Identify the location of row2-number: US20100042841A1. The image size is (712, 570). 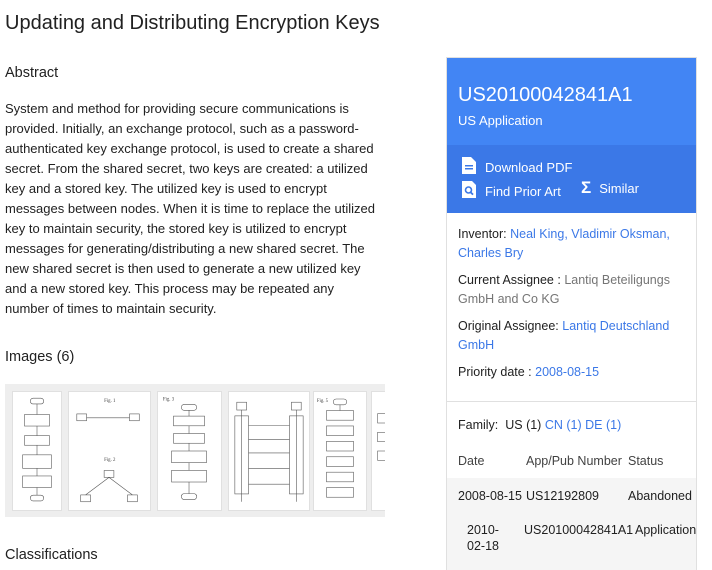
(578, 530).